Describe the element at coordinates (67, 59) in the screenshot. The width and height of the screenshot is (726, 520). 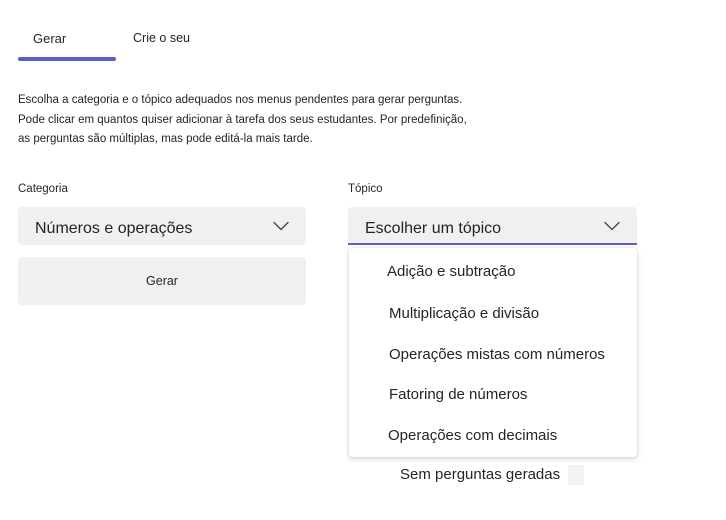
I see `tab-active-indicator` at that location.